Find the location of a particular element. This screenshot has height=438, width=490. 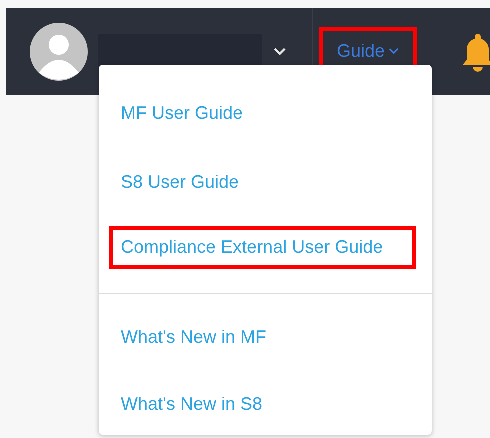

menu-item: S8 User Guide is located at coordinates (263, 178).